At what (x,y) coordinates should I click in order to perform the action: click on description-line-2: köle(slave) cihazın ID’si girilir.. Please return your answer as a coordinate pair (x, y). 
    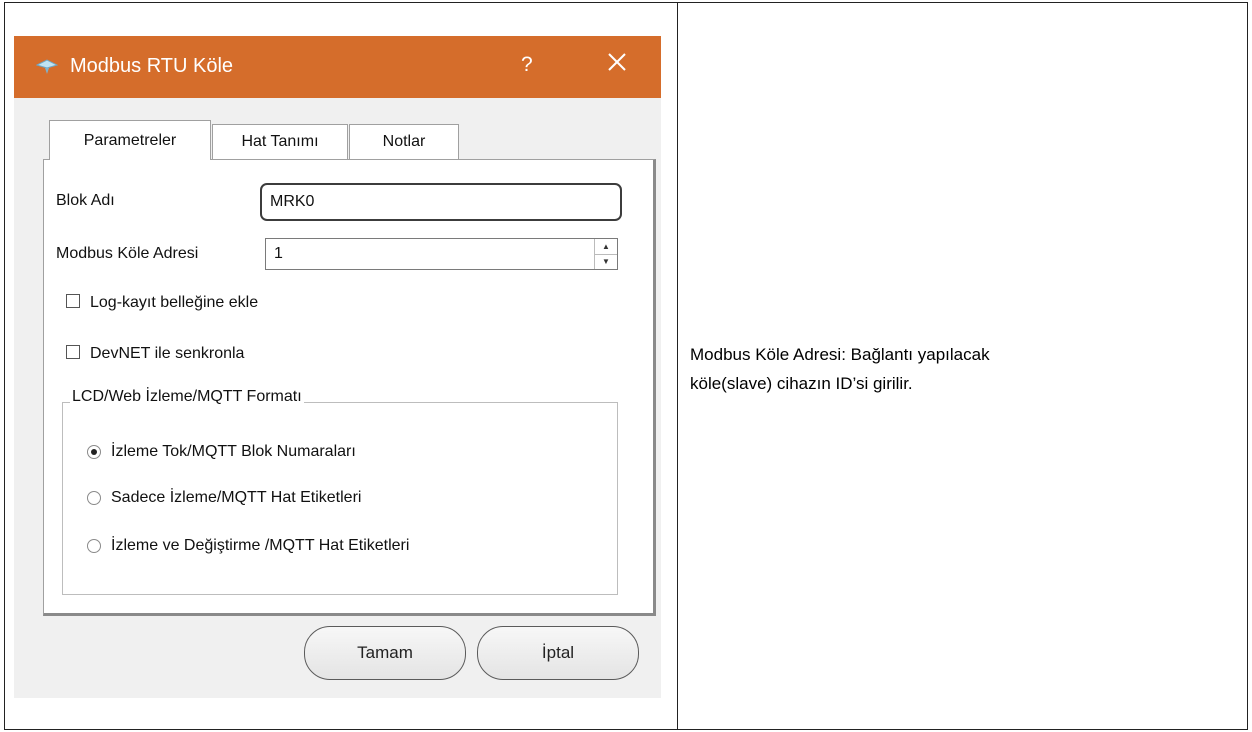
    Looking at the image, I should click on (801, 383).